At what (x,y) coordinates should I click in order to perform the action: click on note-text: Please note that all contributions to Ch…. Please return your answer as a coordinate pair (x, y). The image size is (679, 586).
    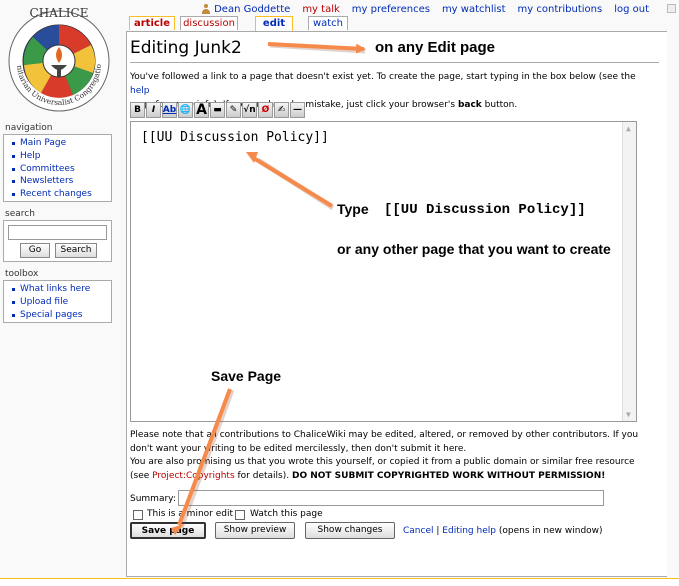
    Looking at the image, I should click on (384, 442).